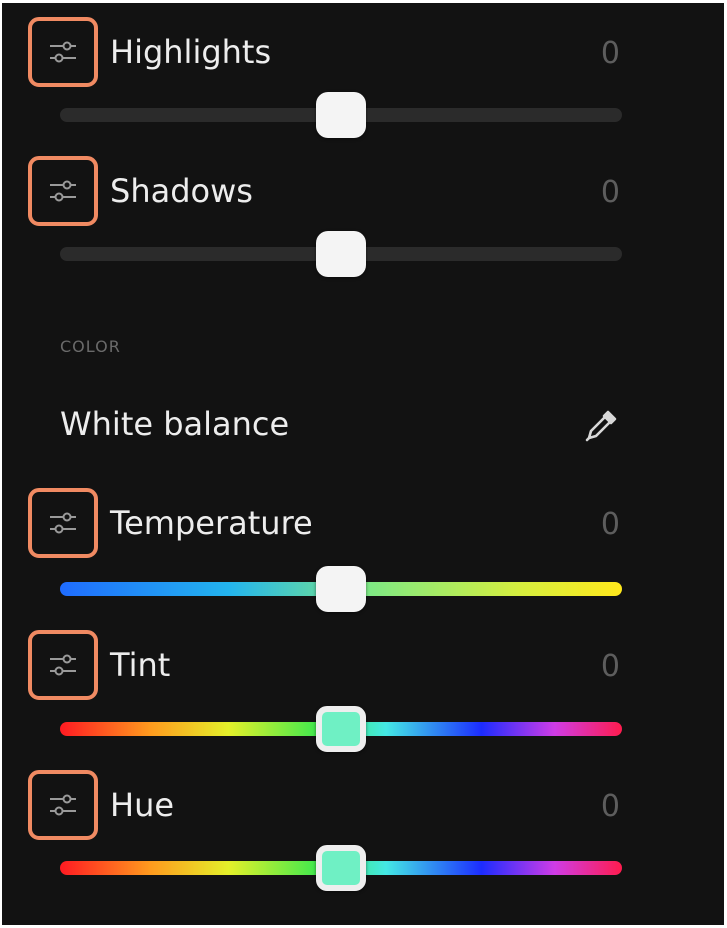 The width and height of the screenshot is (727, 928). I want to click on white-balance-label: White balance, so click(175, 424).